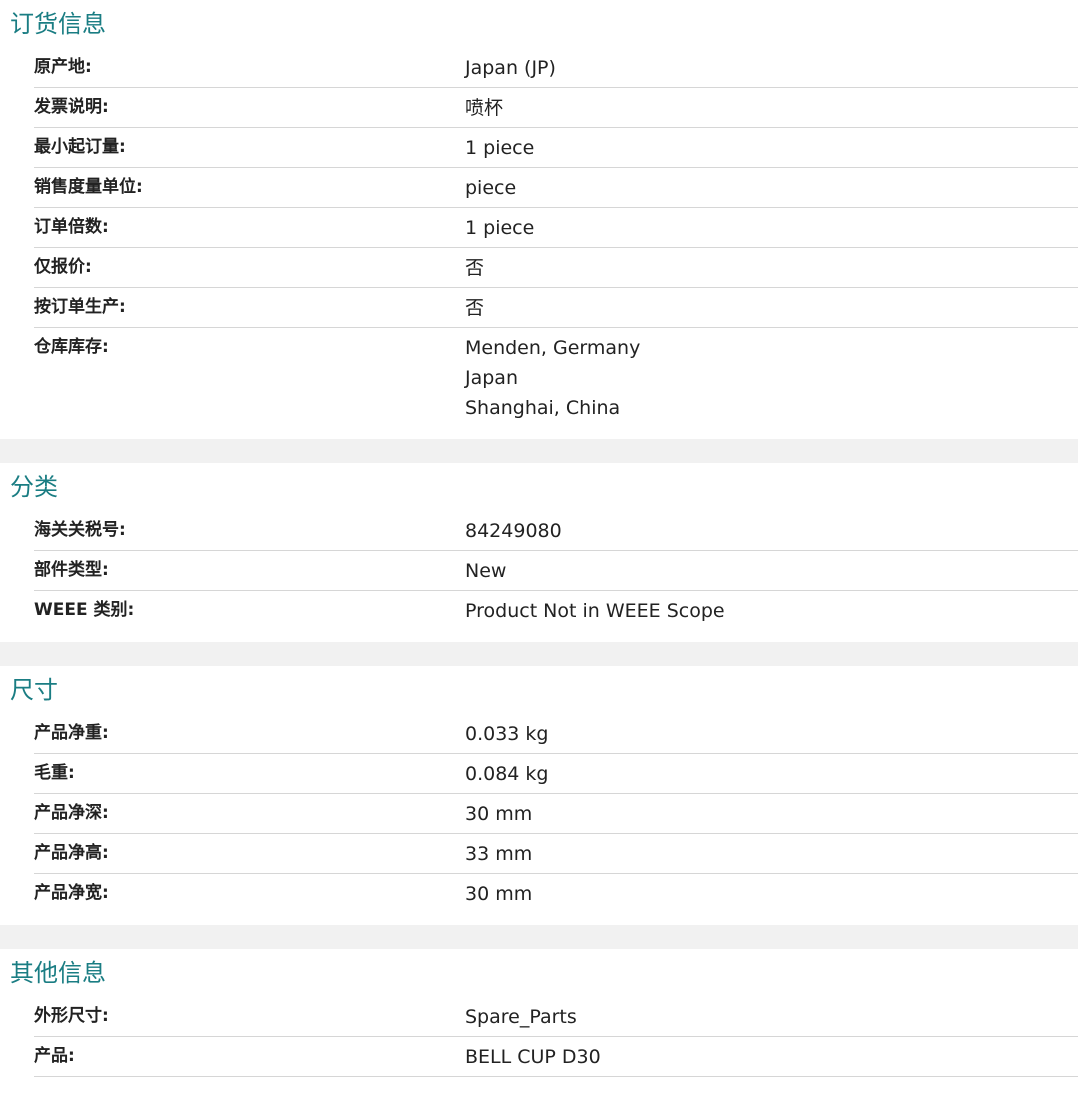  I want to click on warehouse-location: Japan, so click(491, 378).